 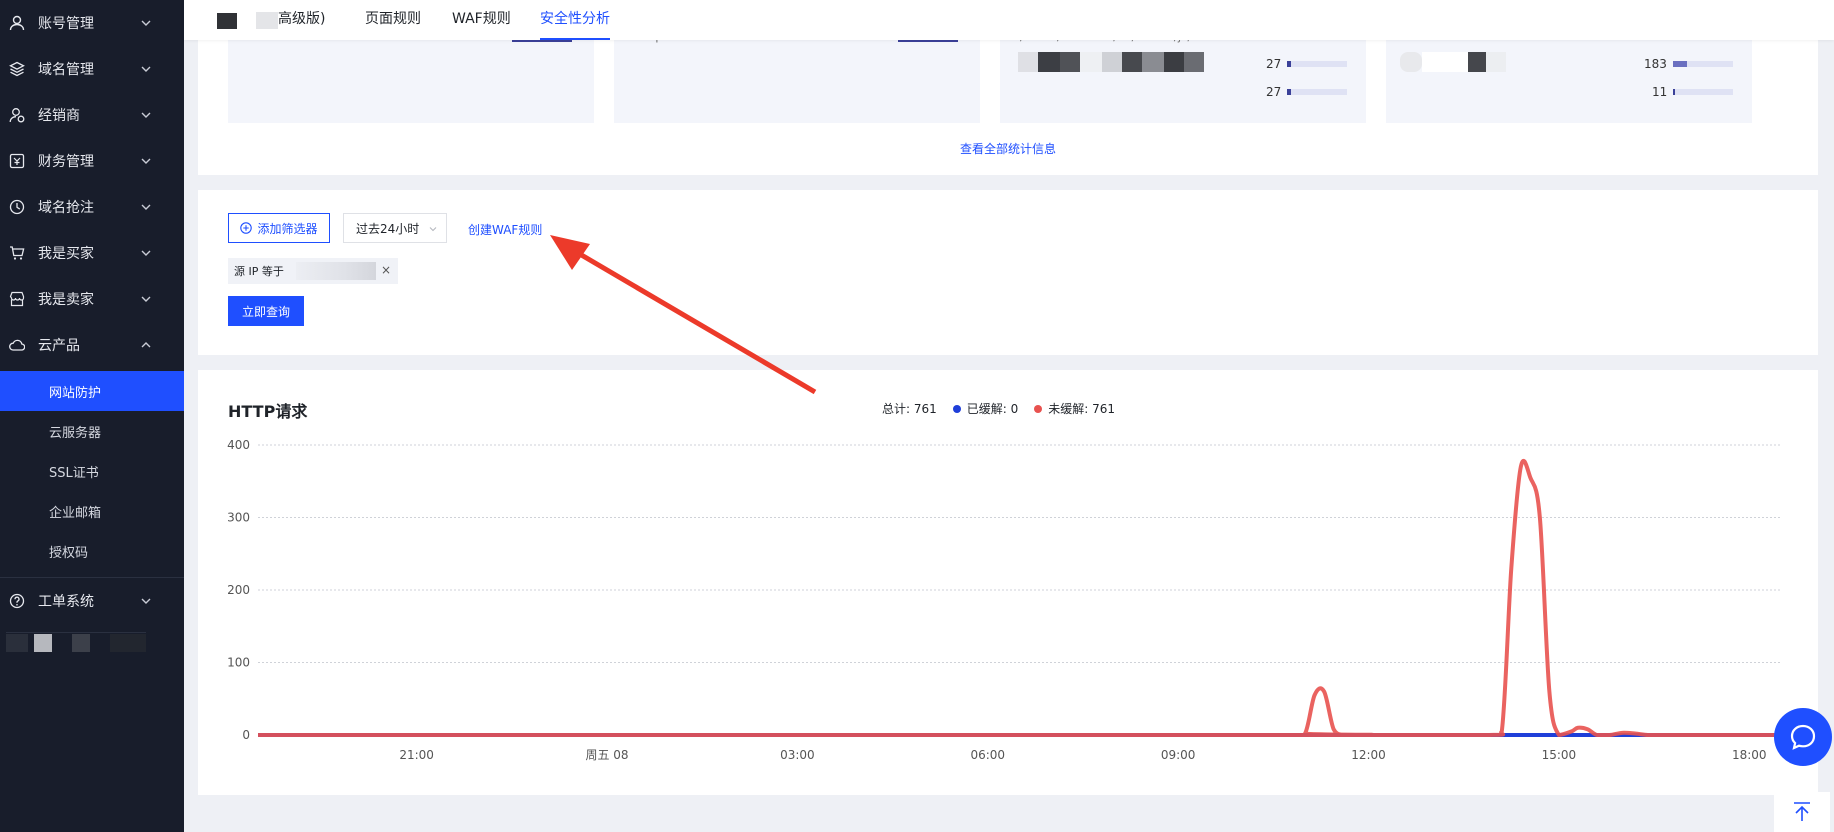 What do you see at coordinates (75, 393) in the screenshot?
I see `sub-label: 网站防护` at bounding box center [75, 393].